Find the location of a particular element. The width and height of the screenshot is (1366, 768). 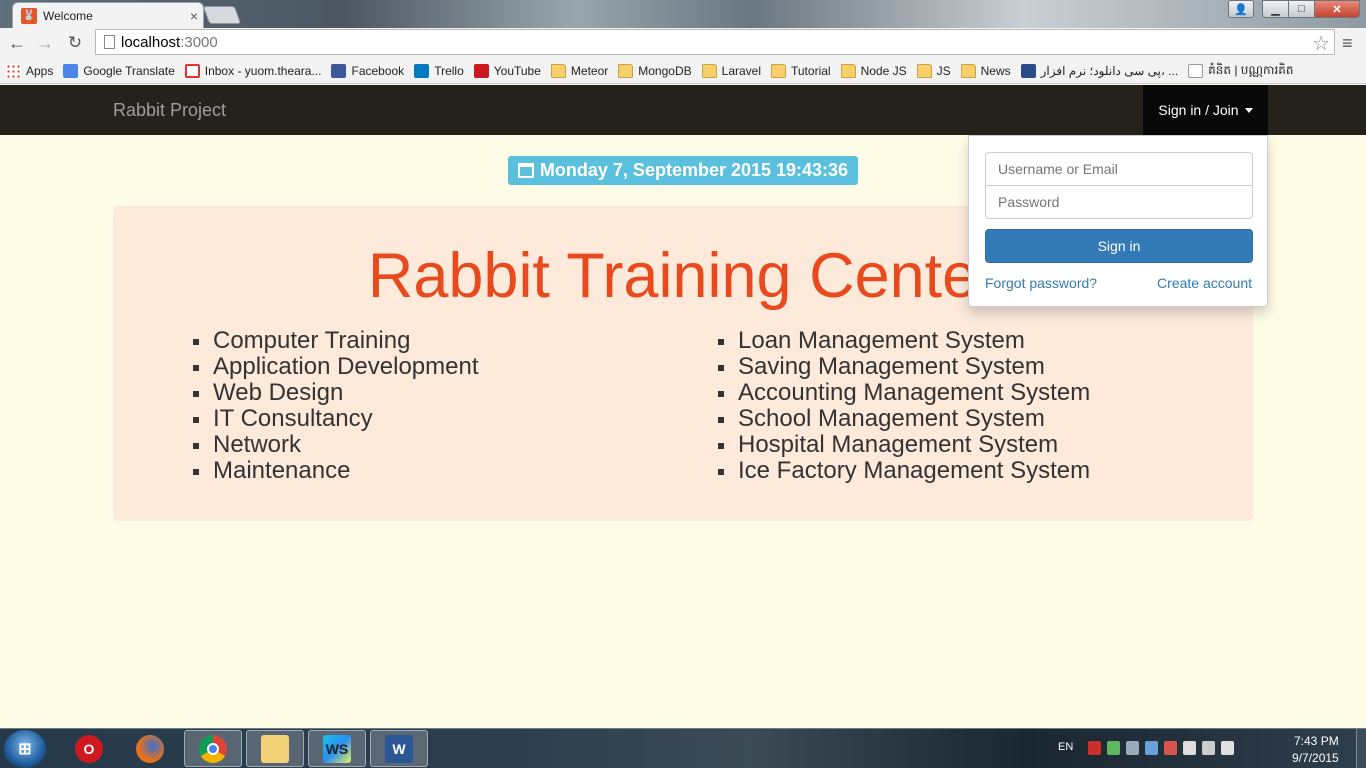

bookmark-item: JS is located at coordinates (933, 70).